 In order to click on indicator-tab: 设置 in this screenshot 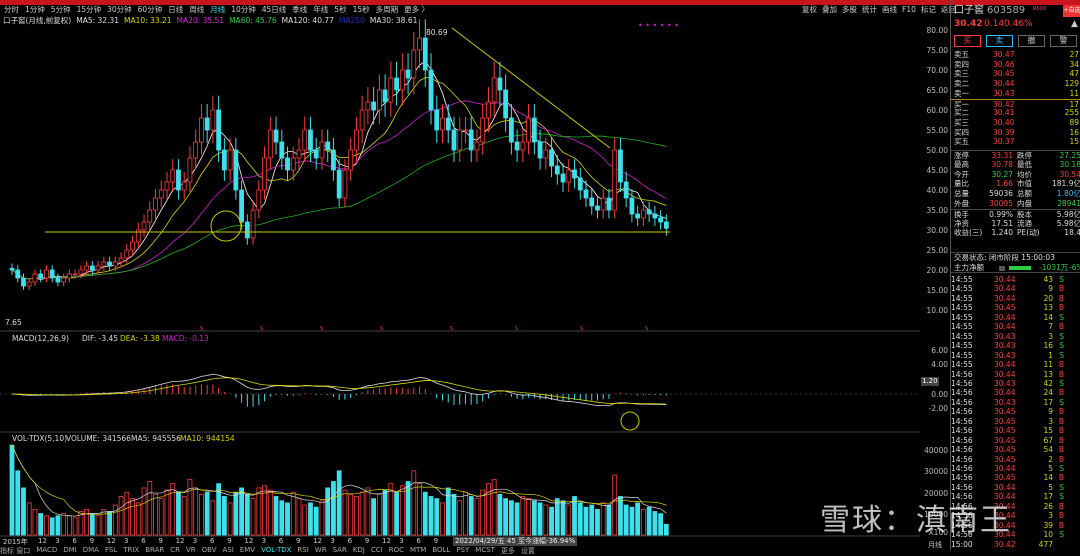, I will do `click(528, 551)`.